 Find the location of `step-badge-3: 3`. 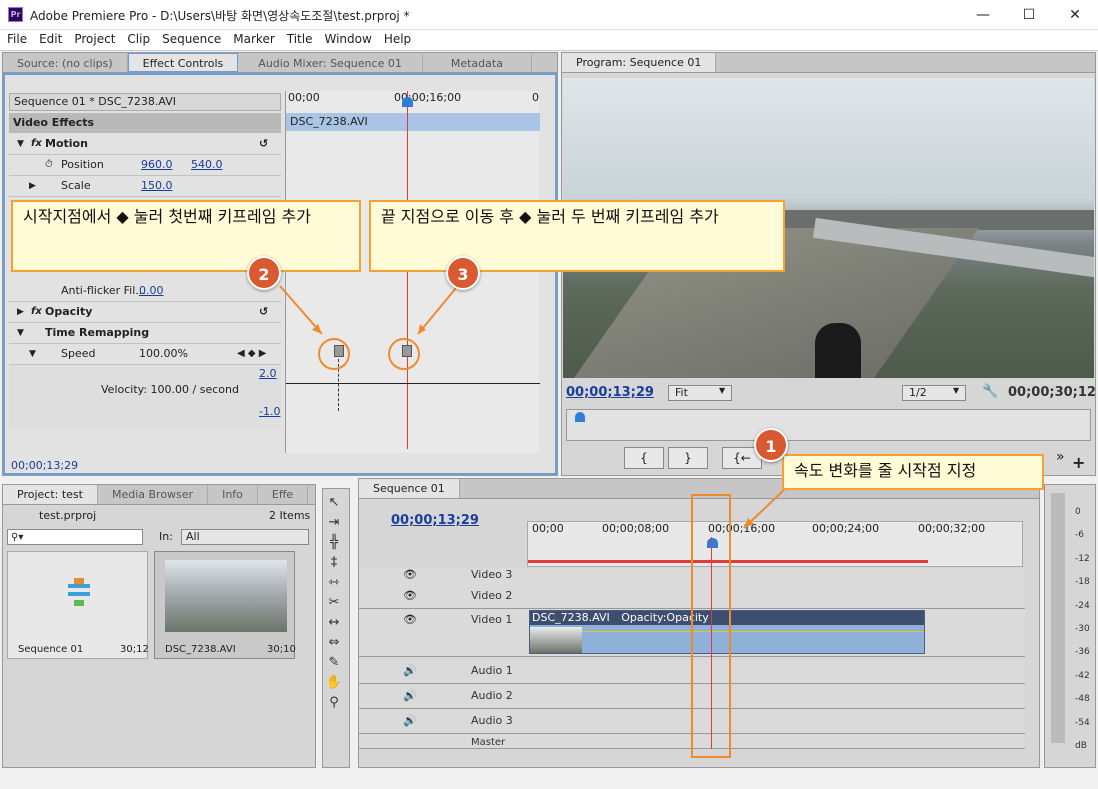

step-badge-3: 3 is located at coordinates (463, 273).